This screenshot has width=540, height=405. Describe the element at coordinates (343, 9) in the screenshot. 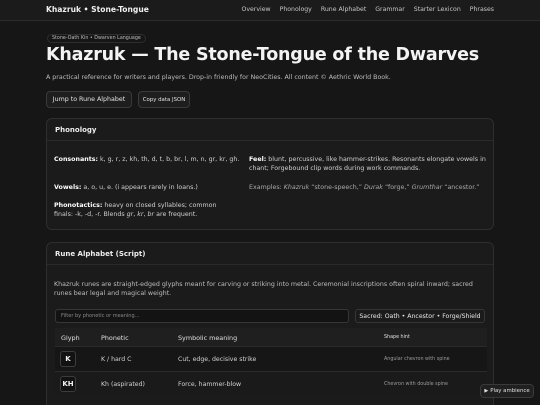

I see `nav-link-rune-alphabet: Rune Alphabet` at that location.